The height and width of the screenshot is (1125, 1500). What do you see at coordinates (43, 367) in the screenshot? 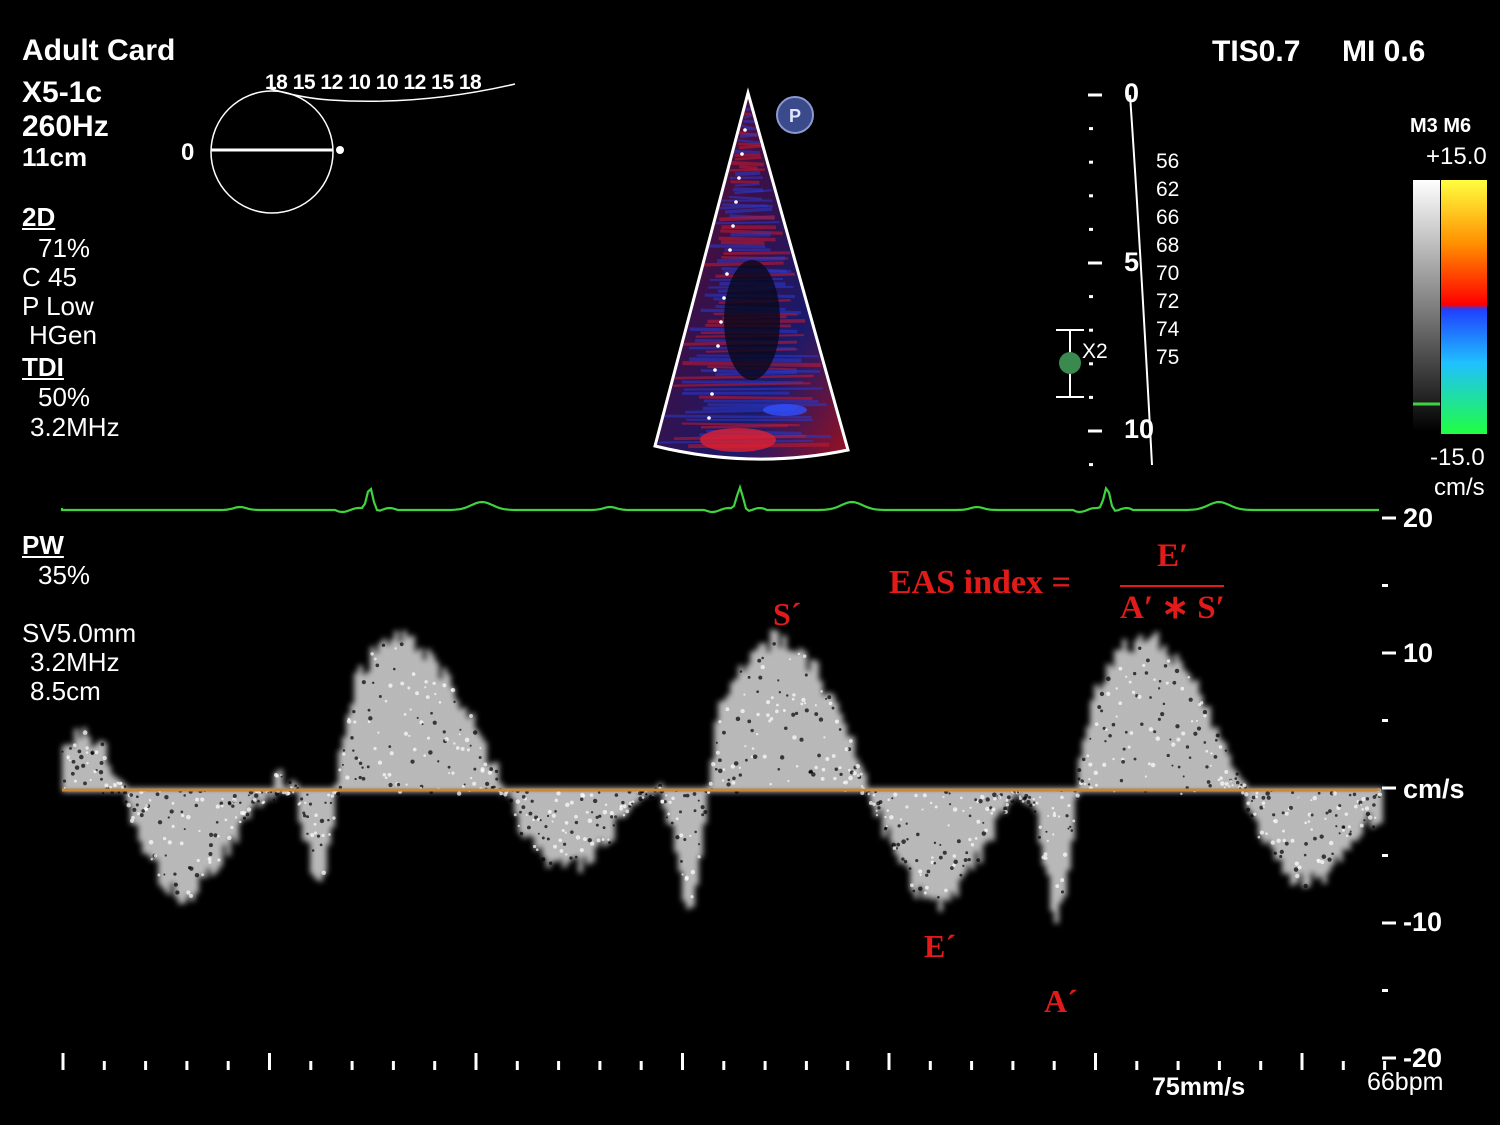
I see `mode-tdi-label: TDI` at bounding box center [43, 367].